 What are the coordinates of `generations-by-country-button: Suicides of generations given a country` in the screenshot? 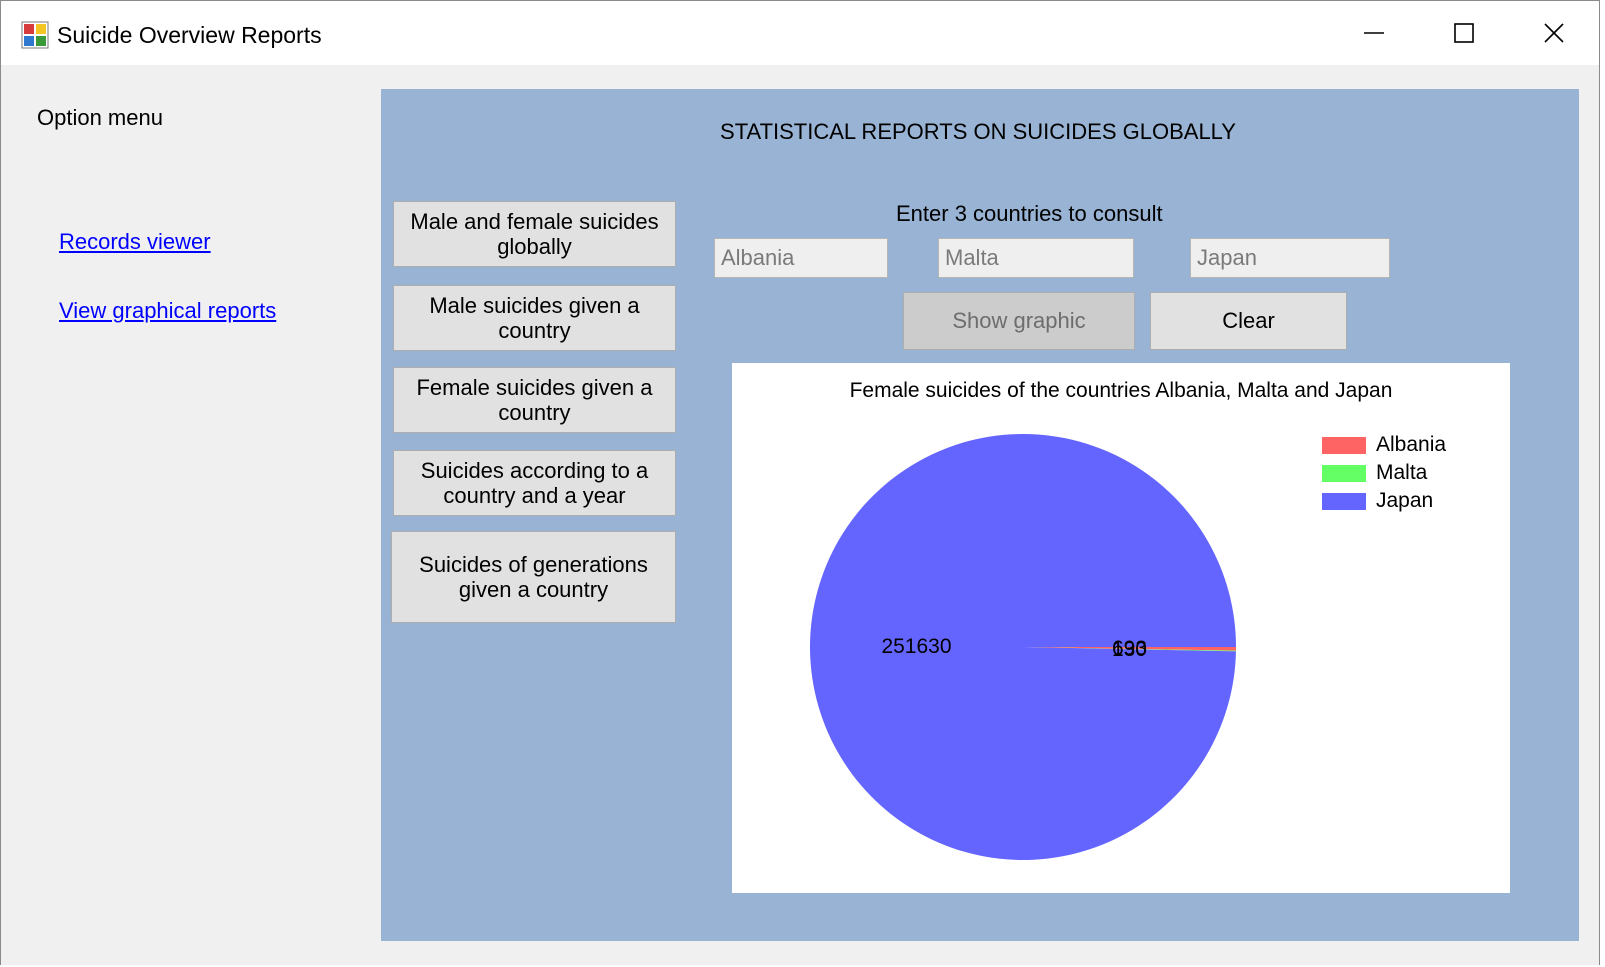 It's located at (533, 577).